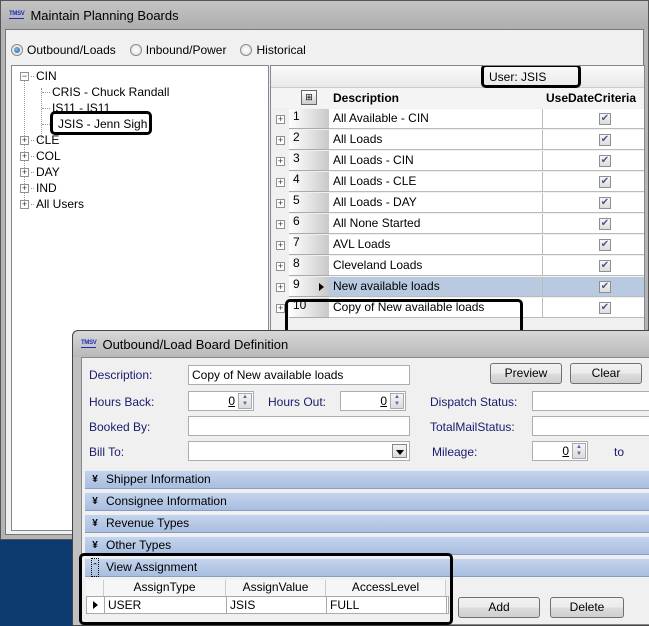 The image size is (649, 626). I want to click on grid-row: +2 All Loads ✔, so click(457, 140).